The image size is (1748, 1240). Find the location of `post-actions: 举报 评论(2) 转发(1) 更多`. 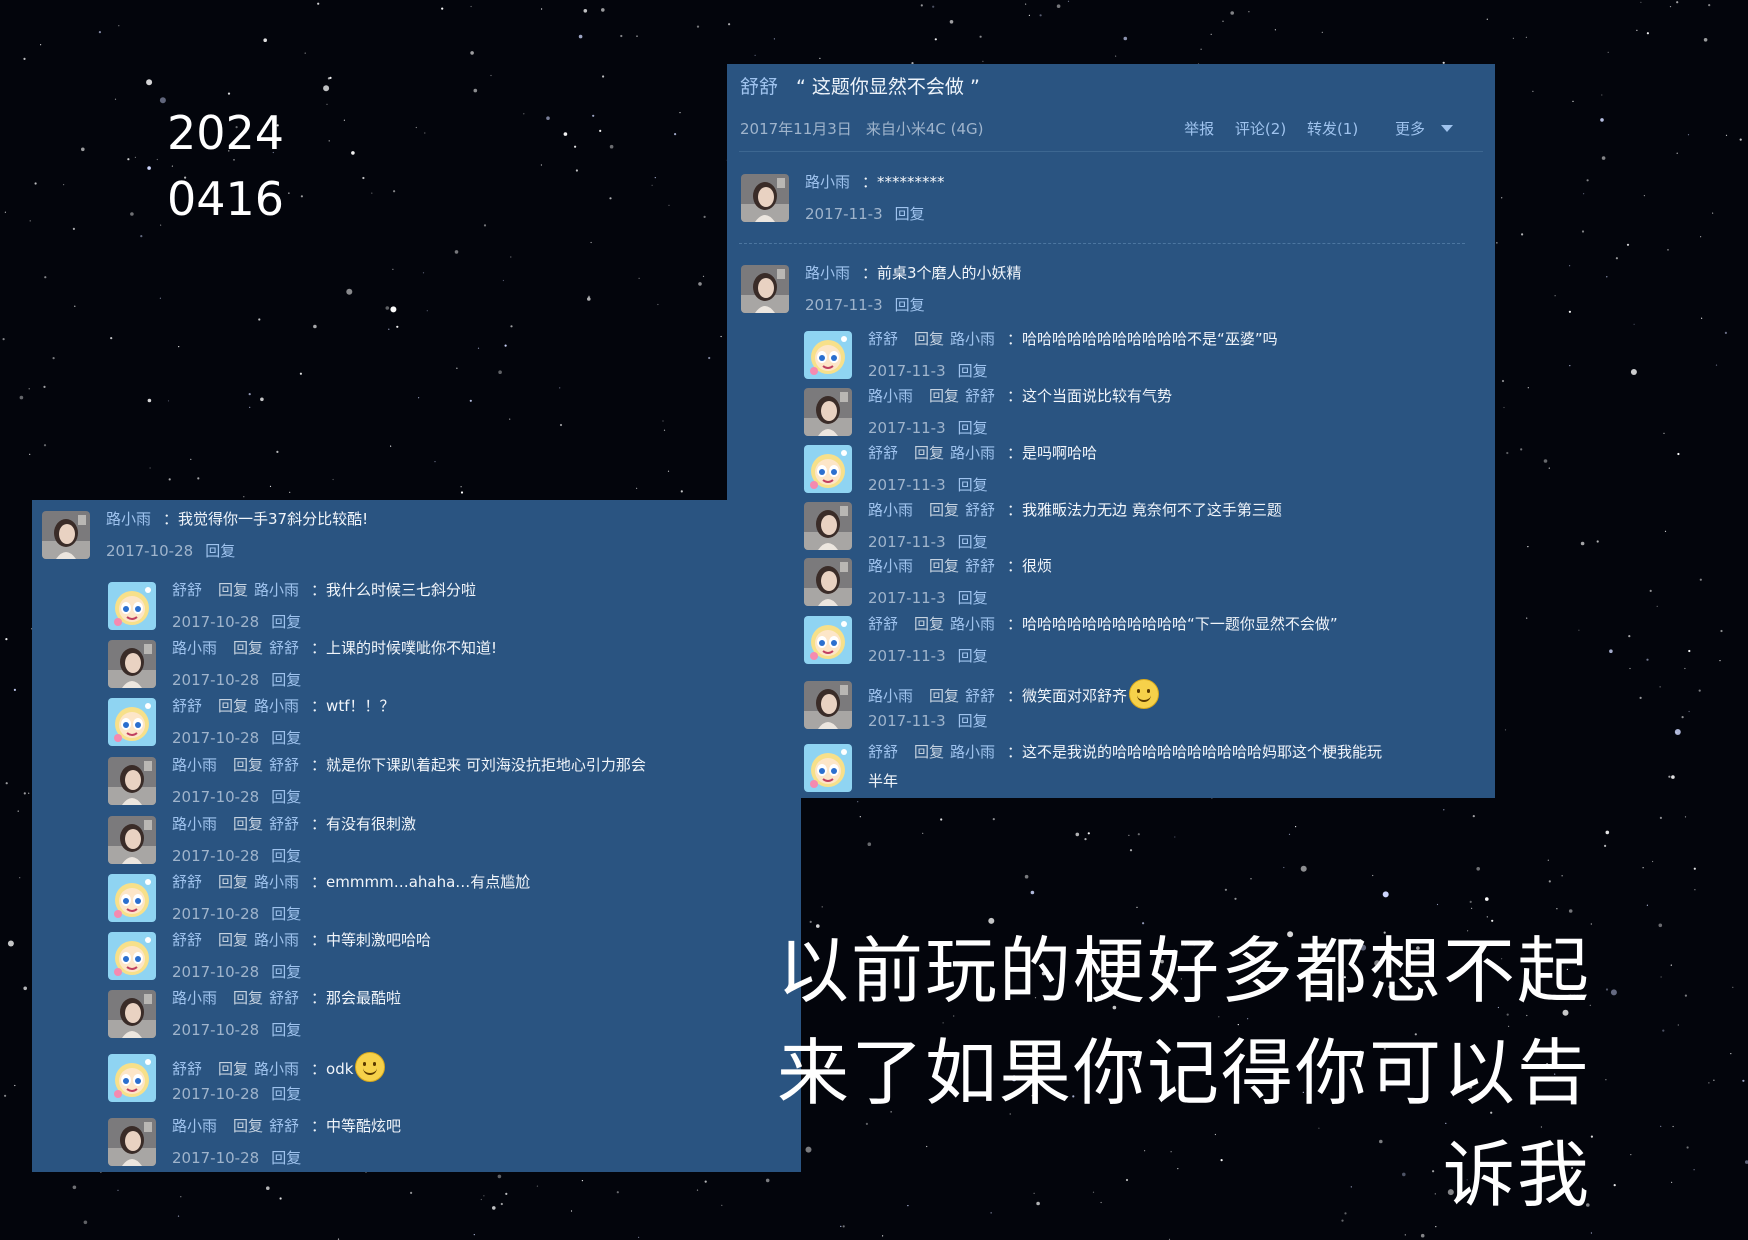

post-actions: 举报 评论(2) 转发(1) 更多 is located at coordinates (1310, 128).